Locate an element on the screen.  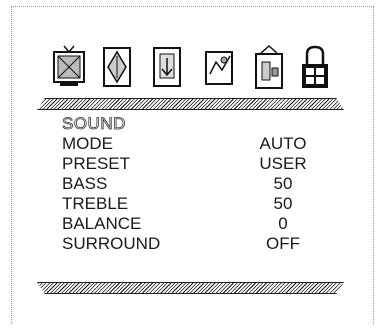
menu-item-value: AUTO is located at coordinates (283, 143).